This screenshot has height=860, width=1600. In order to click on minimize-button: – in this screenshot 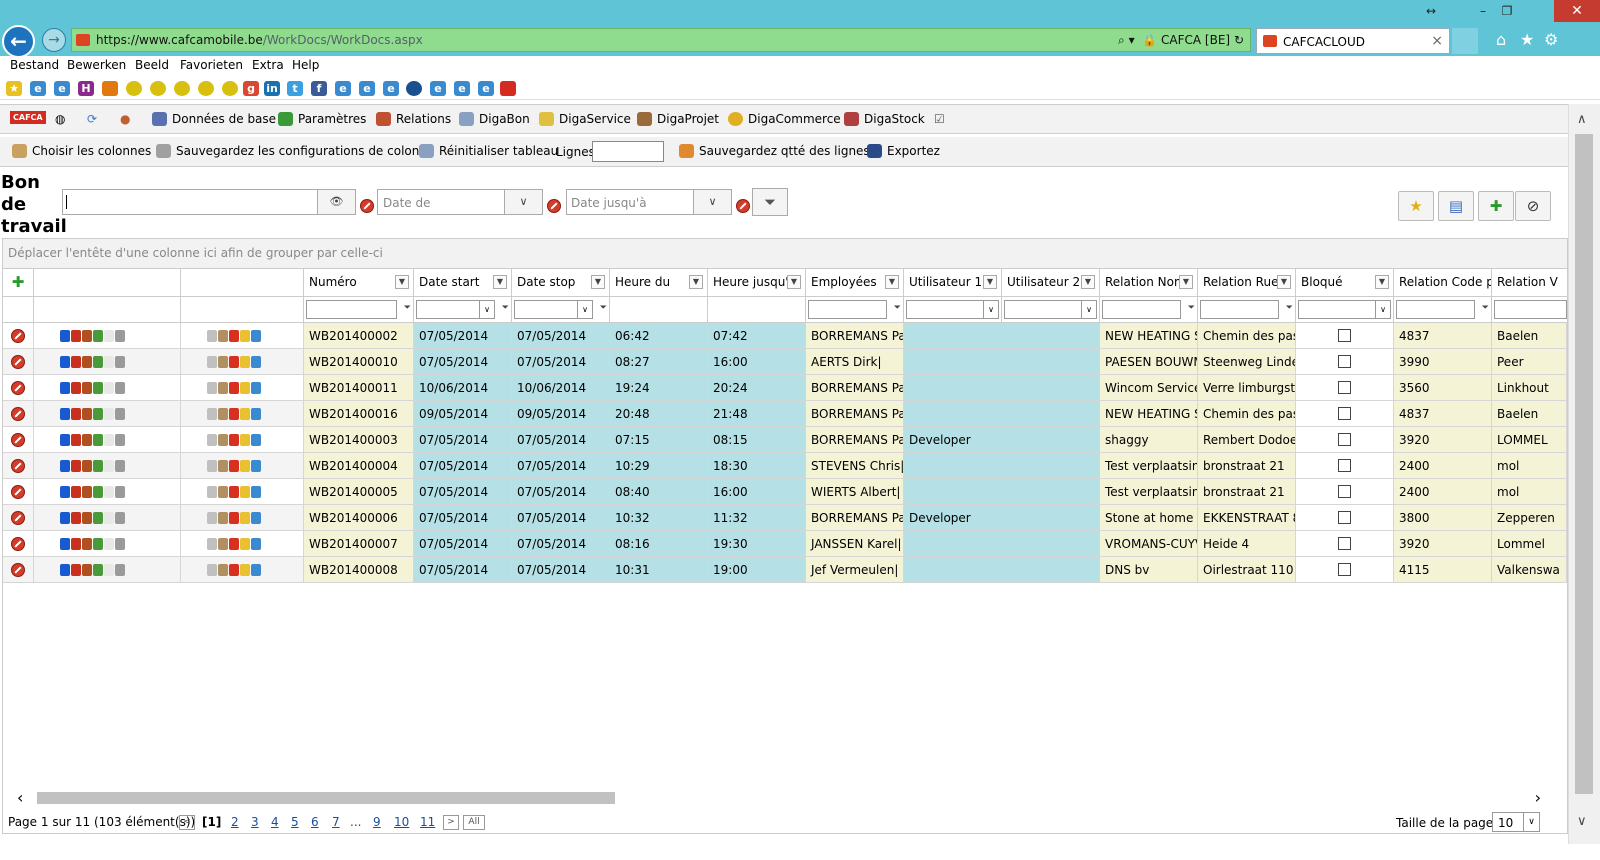, I will do `click(1483, 11)`.